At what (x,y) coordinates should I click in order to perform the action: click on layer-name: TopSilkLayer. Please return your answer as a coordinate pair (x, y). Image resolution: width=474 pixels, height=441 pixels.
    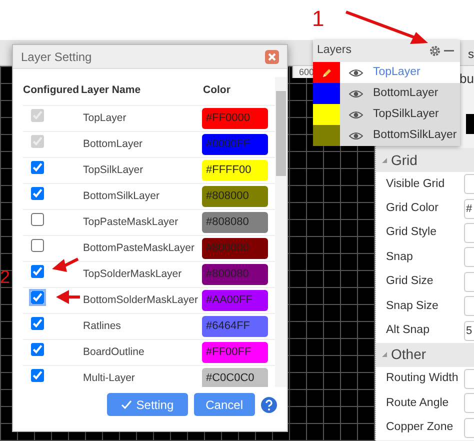
    Looking at the image, I should click on (113, 170).